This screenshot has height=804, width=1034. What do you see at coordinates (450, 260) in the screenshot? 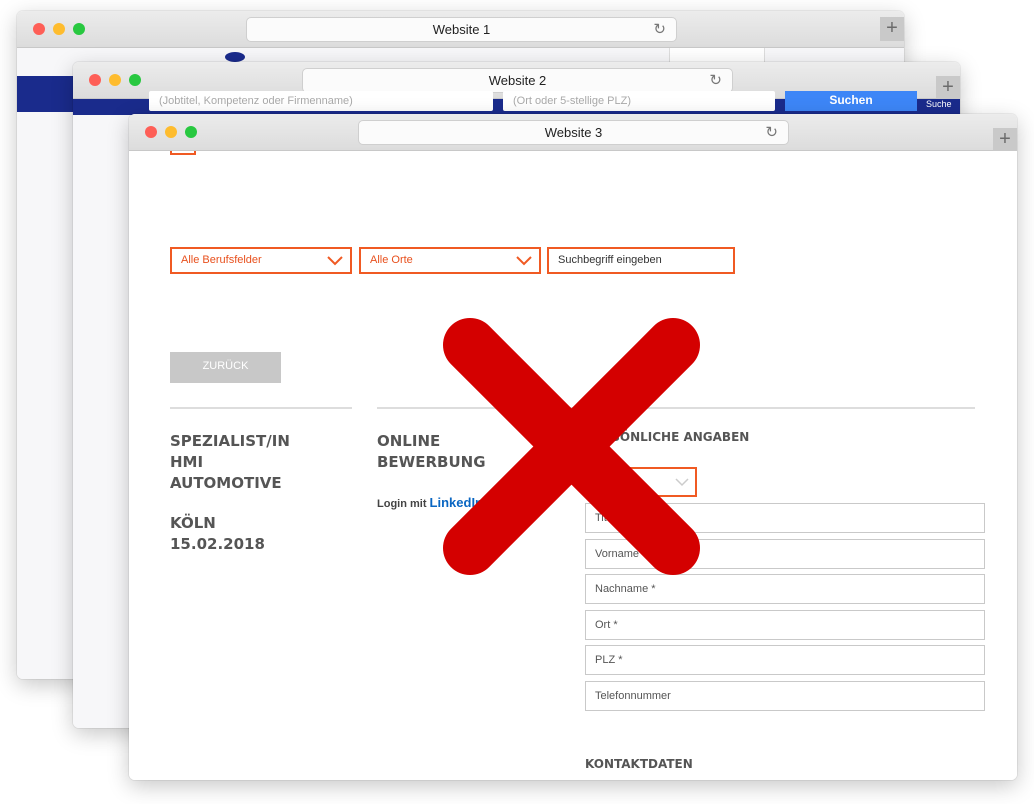
I see `location-select: Alle Orte` at bounding box center [450, 260].